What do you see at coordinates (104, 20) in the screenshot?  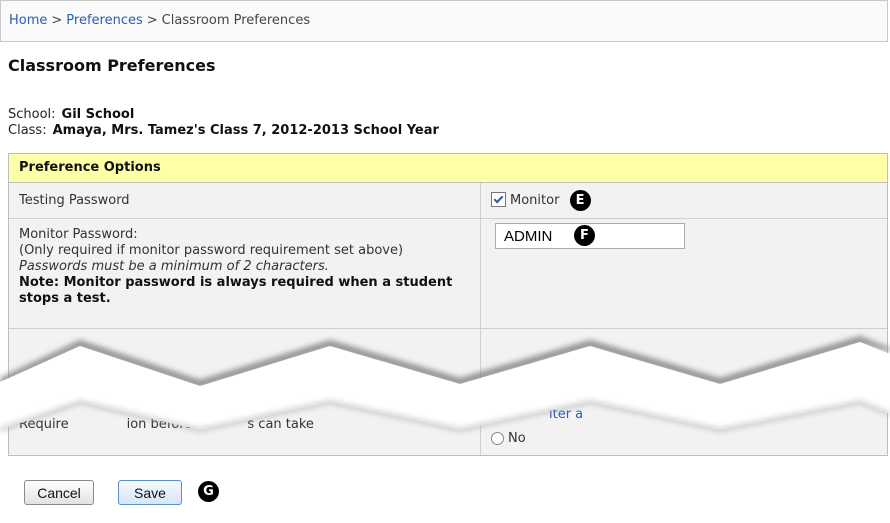 I see `breadcrumb-preferences-link: Preferences` at bounding box center [104, 20].